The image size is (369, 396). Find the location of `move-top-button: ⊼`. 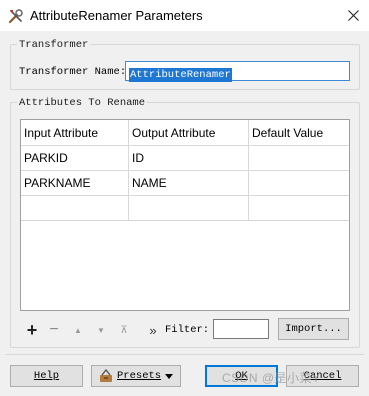

move-top-button: ⊼ is located at coordinates (124, 330).